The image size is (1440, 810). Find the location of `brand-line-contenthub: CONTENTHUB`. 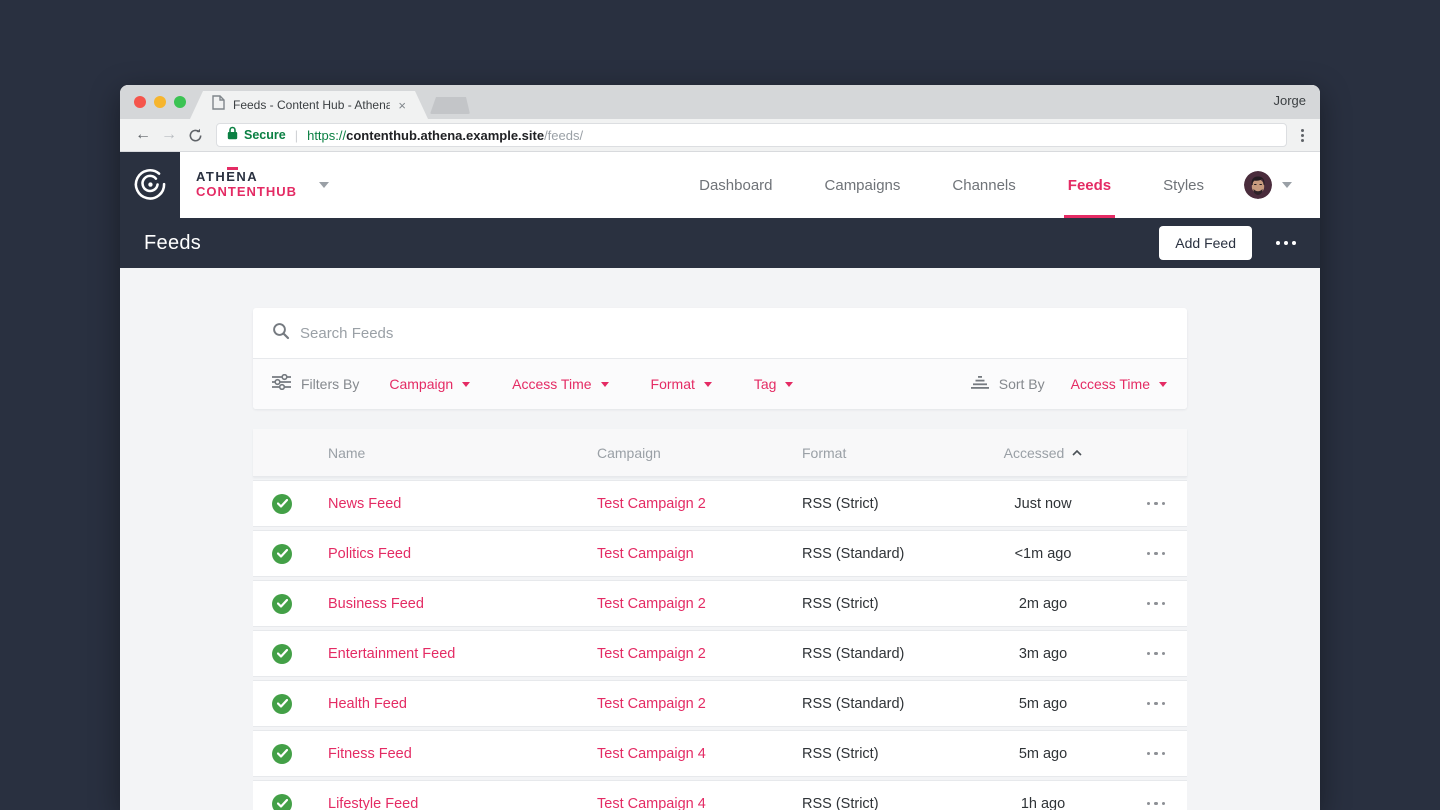

brand-line-contenthub: CONTENTHUB is located at coordinates (246, 191).